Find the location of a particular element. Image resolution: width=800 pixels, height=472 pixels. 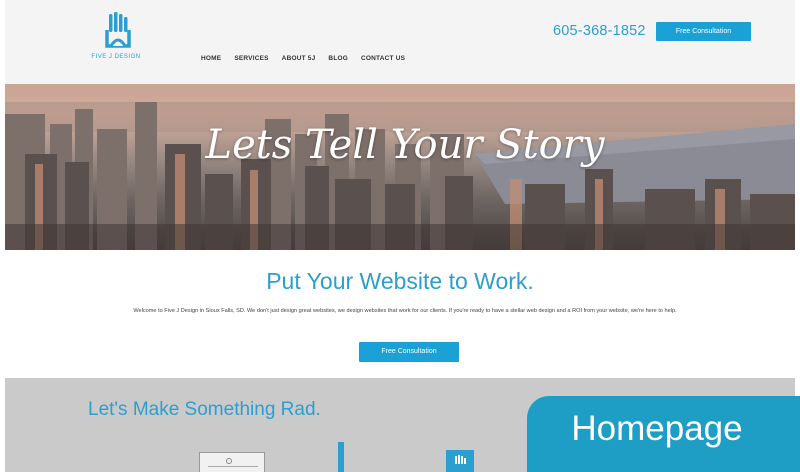

browser-window-icon is located at coordinates (232, 462).